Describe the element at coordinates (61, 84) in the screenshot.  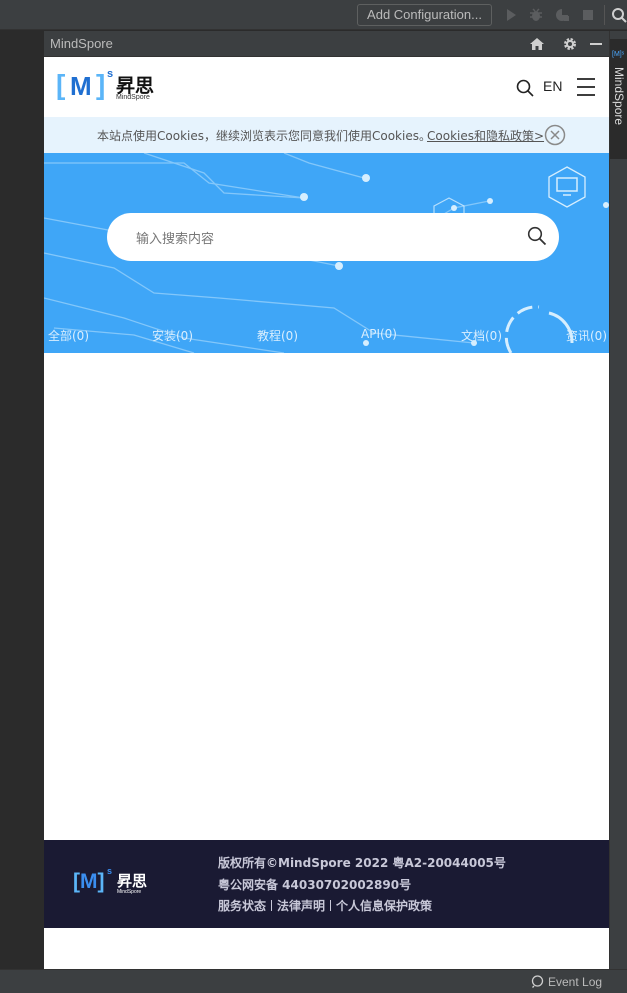
I see `logo-bracket-left: [` at that location.